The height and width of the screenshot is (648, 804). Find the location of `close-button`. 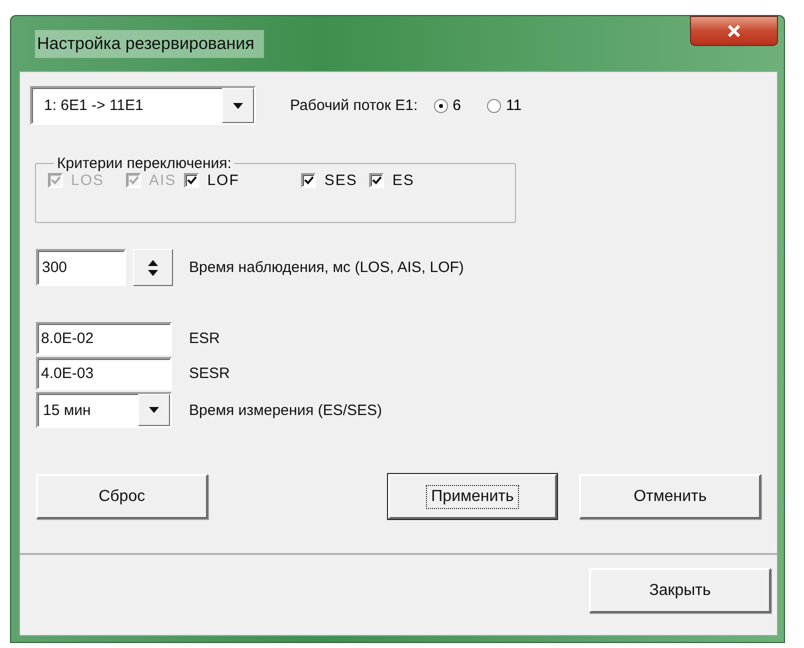

close-button is located at coordinates (734, 31).